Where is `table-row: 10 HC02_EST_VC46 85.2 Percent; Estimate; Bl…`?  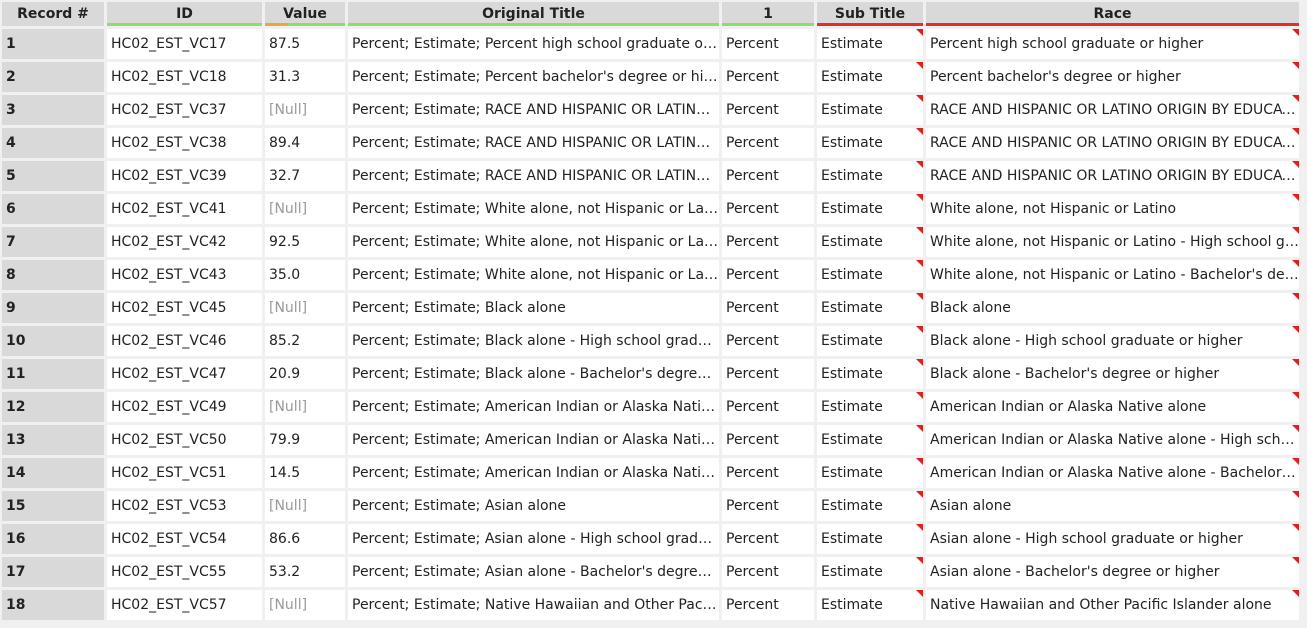 table-row: 10 HC02_EST_VC46 85.2 Percent; Estimate; Bl… is located at coordinates (650, 341).